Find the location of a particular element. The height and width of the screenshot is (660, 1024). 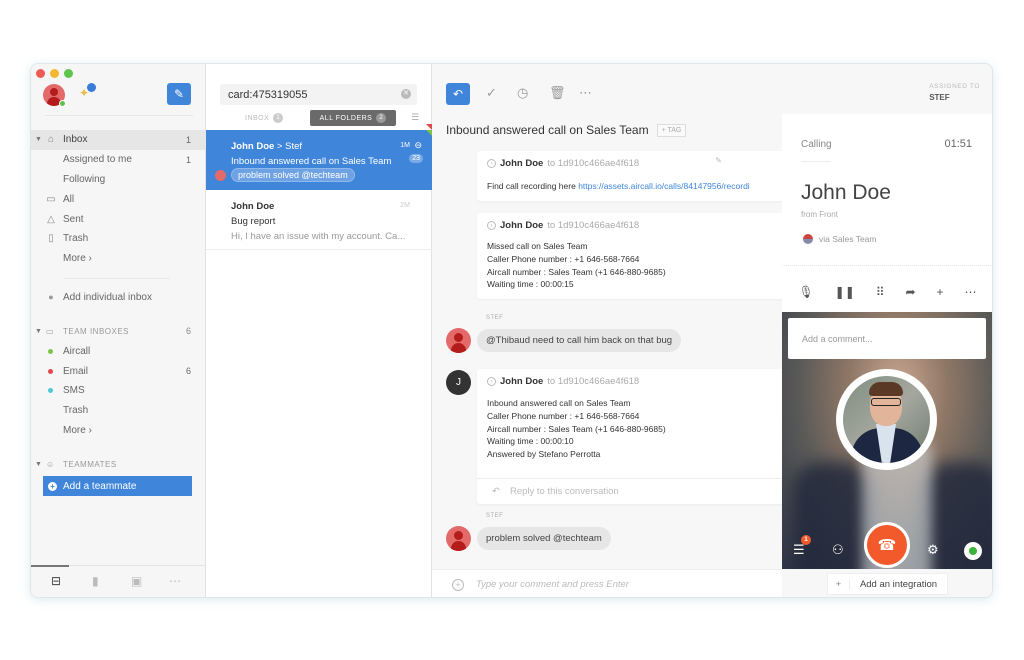

filter-icon: ☰ is located at coordinates (415, 117).